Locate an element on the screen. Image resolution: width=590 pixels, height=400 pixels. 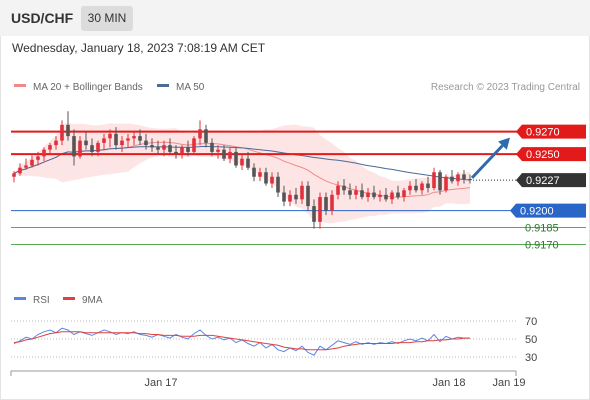
level-label: 0.9250 is located at coordinates (543, 155).